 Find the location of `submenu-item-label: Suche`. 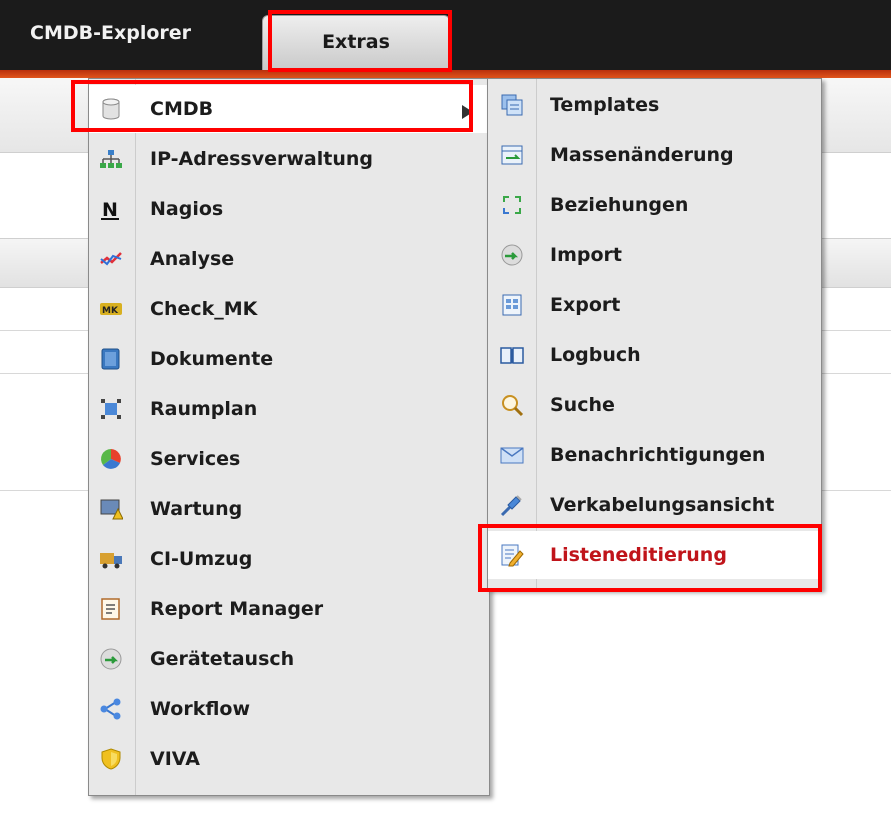

submenu-item-label: Suche is located at coordinates (582, 405).